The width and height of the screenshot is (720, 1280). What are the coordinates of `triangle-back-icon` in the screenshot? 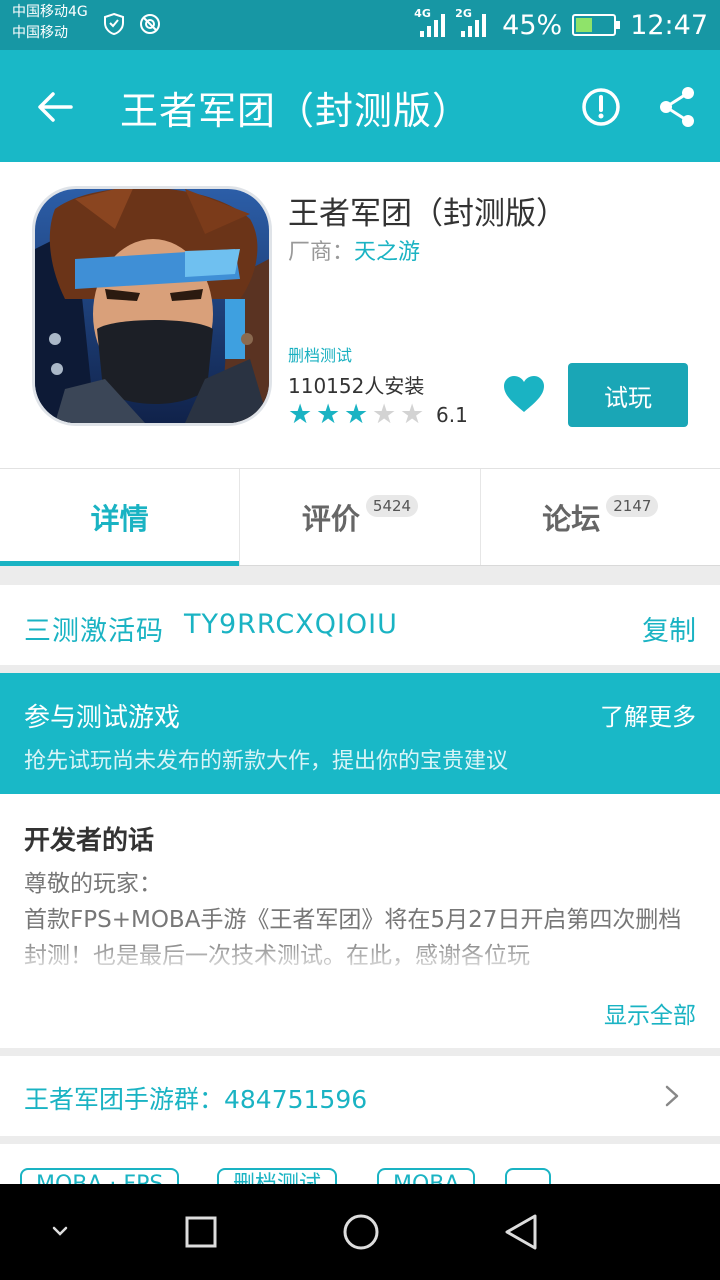 It's located at (521, 1232).